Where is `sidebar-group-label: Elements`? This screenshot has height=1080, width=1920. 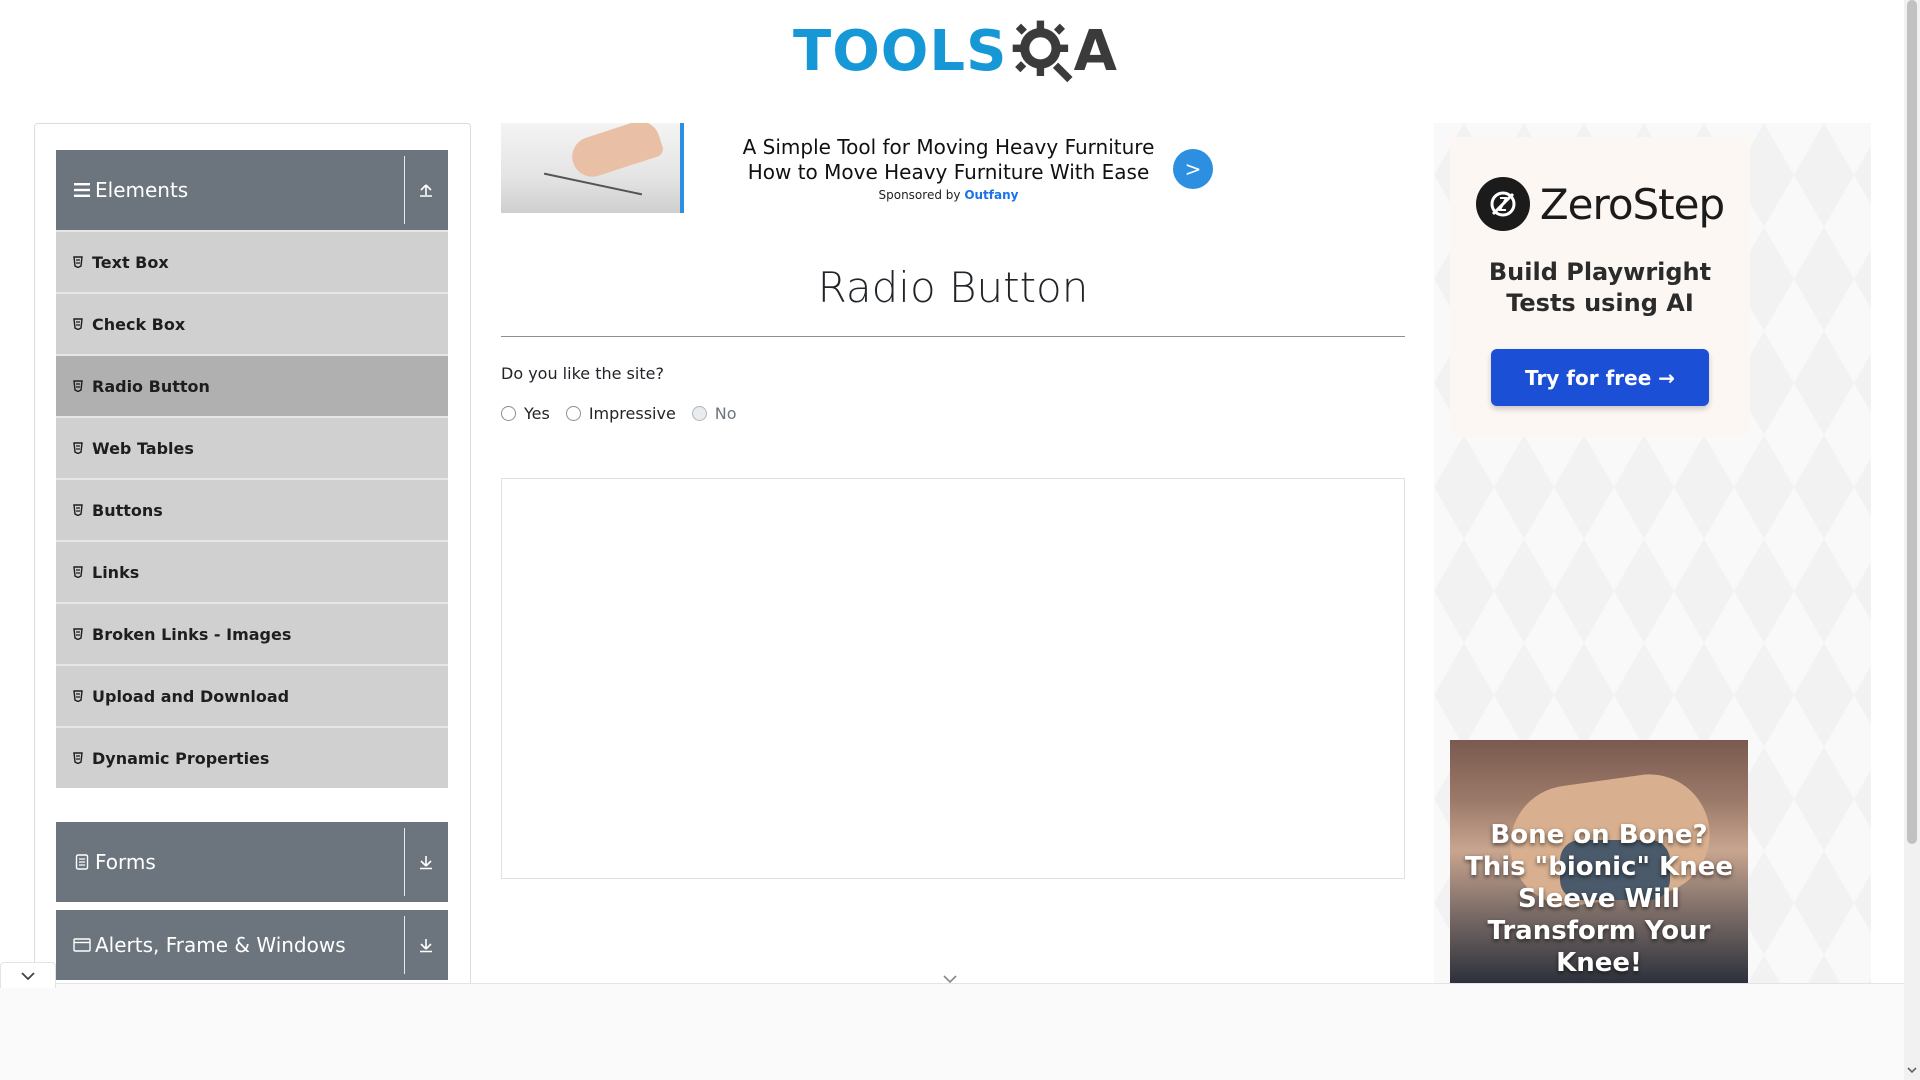
sidebar-group-label: Elements is located at coordinates (142, 190).